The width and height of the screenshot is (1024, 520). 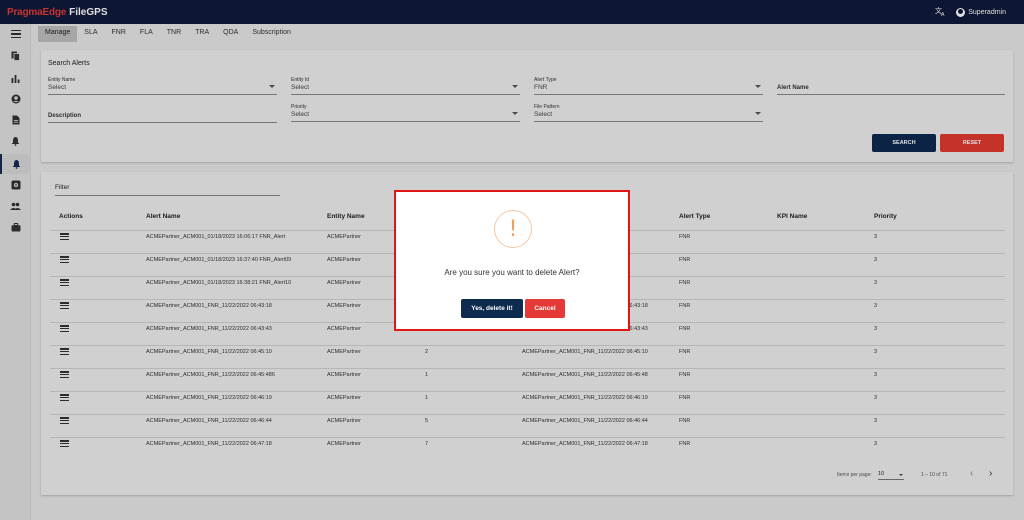 I want to click on warning-glyph: !, so click(x=513, y=229).